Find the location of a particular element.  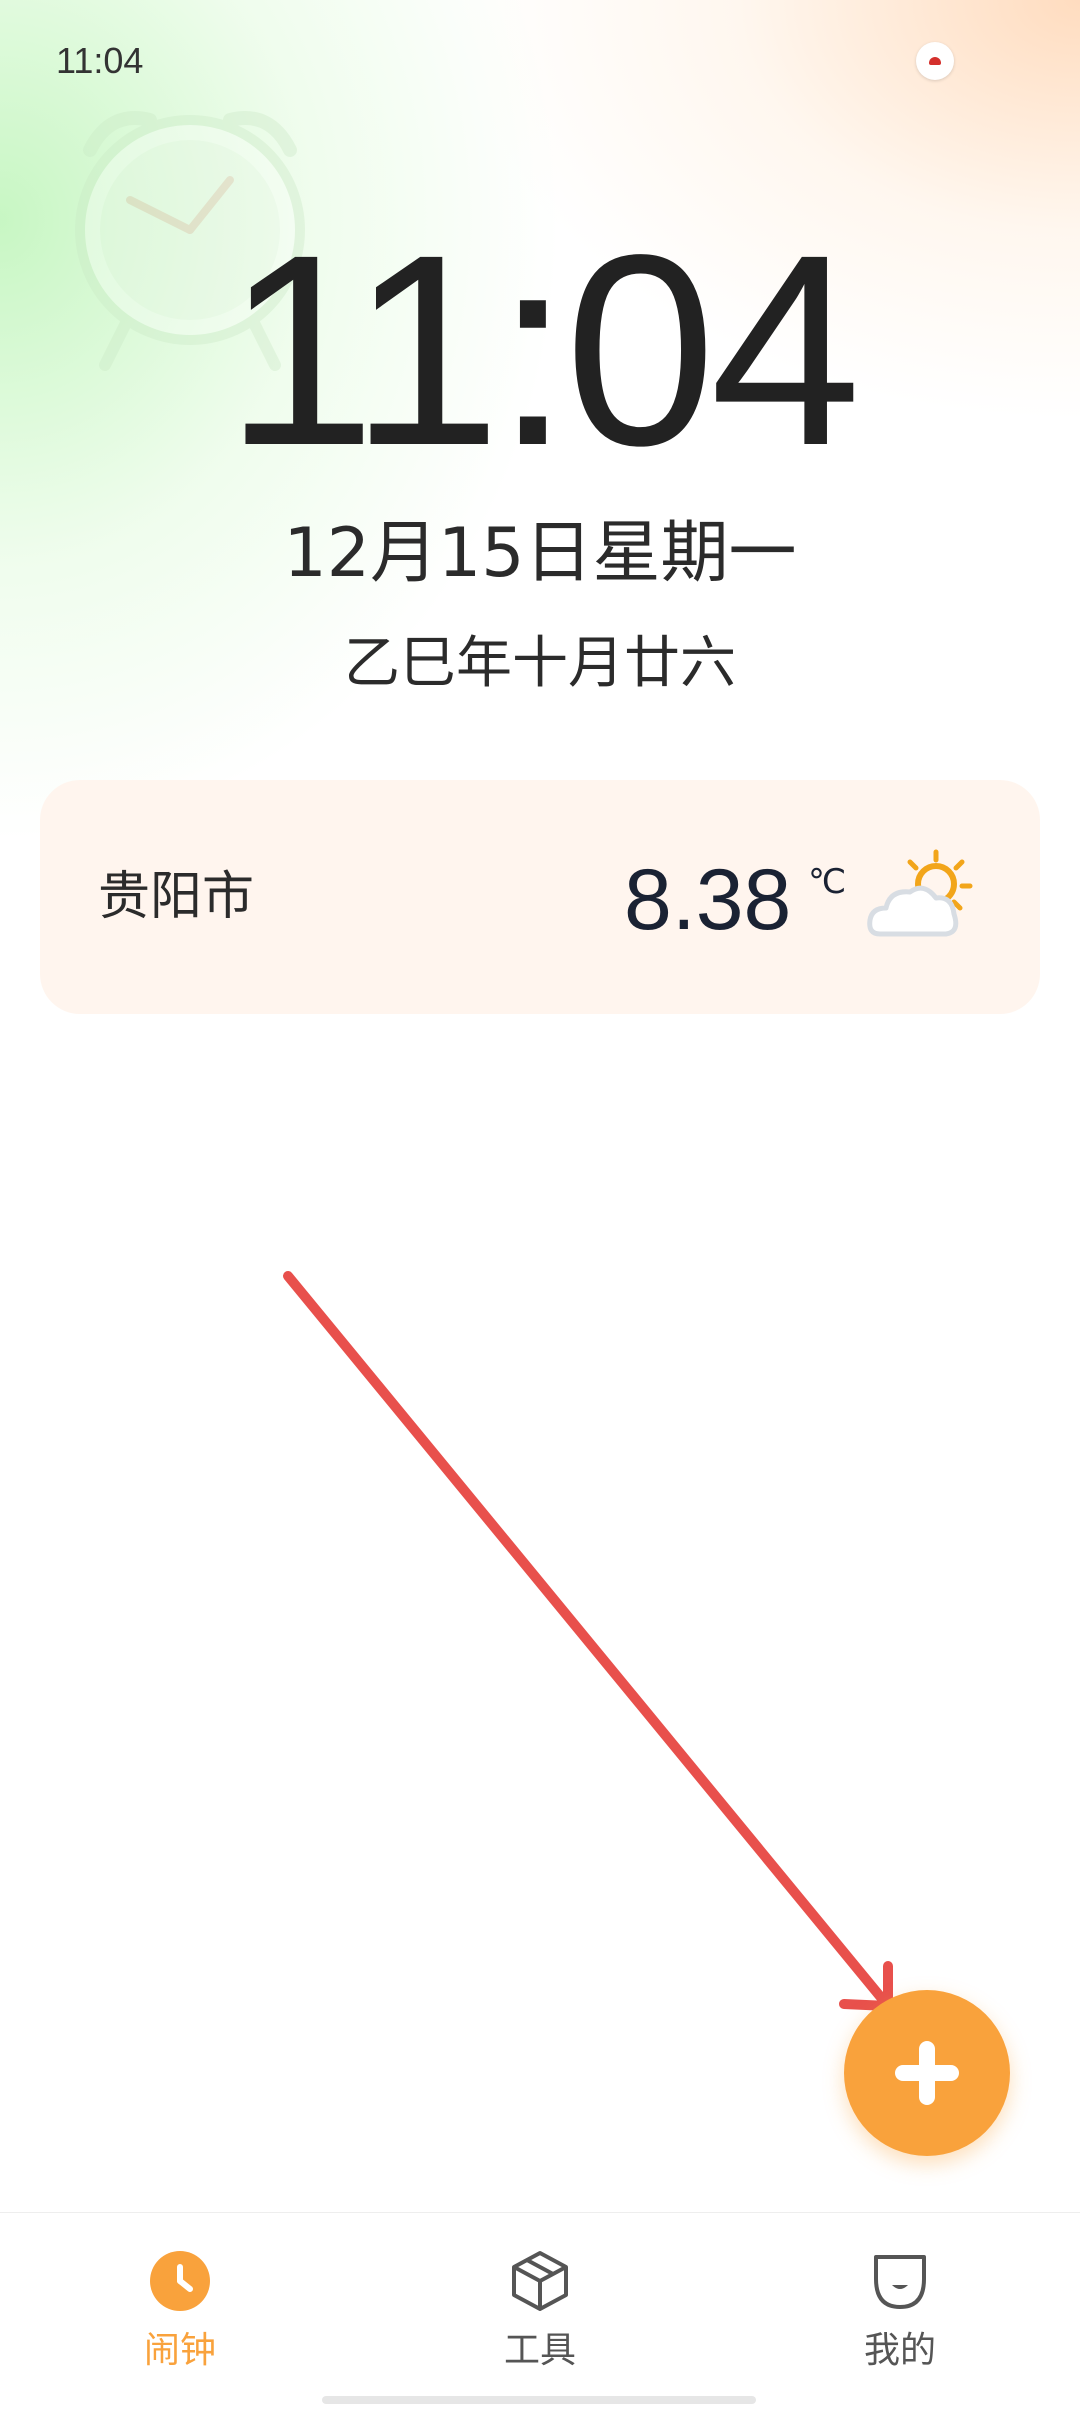

add-alarm-button is located at coordinates (927, 2073).